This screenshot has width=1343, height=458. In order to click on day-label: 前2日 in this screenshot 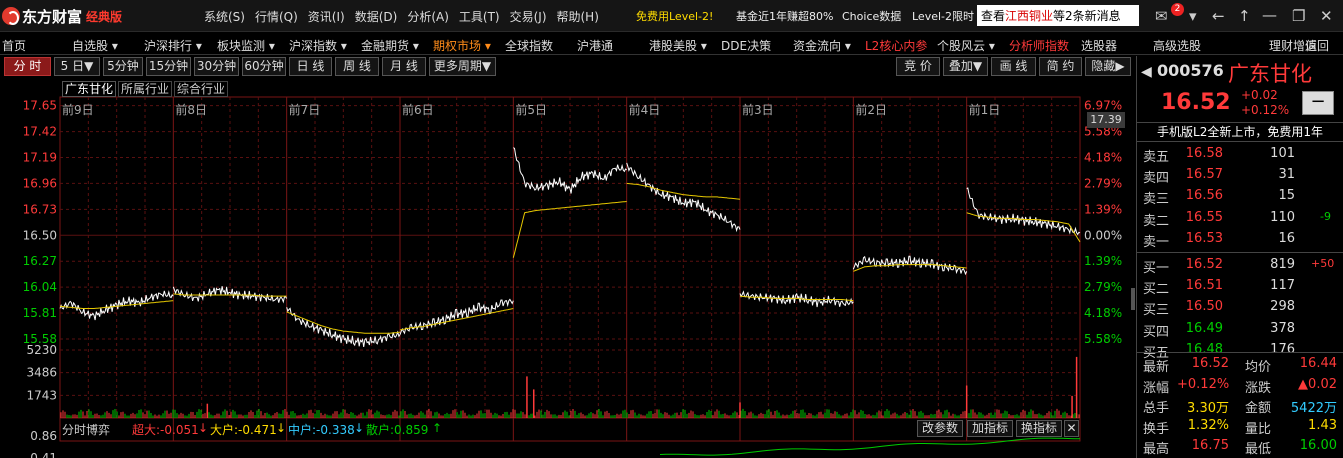, I will do `click(871, 109)`.